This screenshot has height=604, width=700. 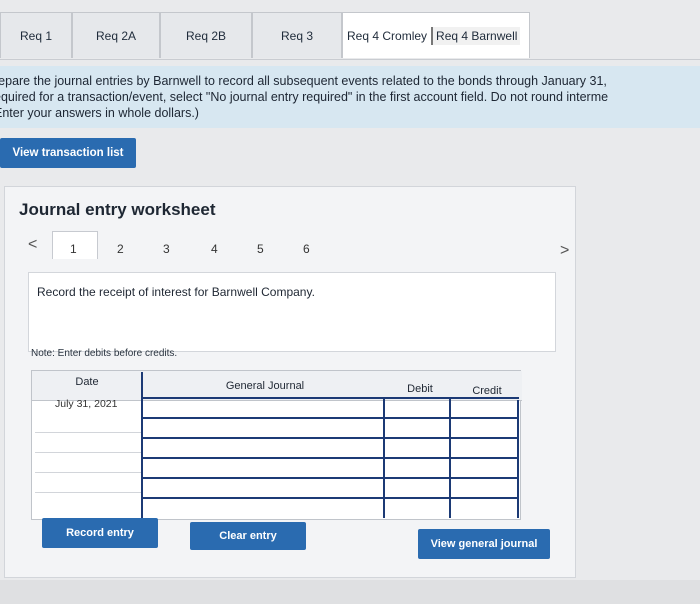 What do you see at coordinates (260, 249) in the screenshot?
I see `pager-item-5: 5` at bounding box center [260, 249].